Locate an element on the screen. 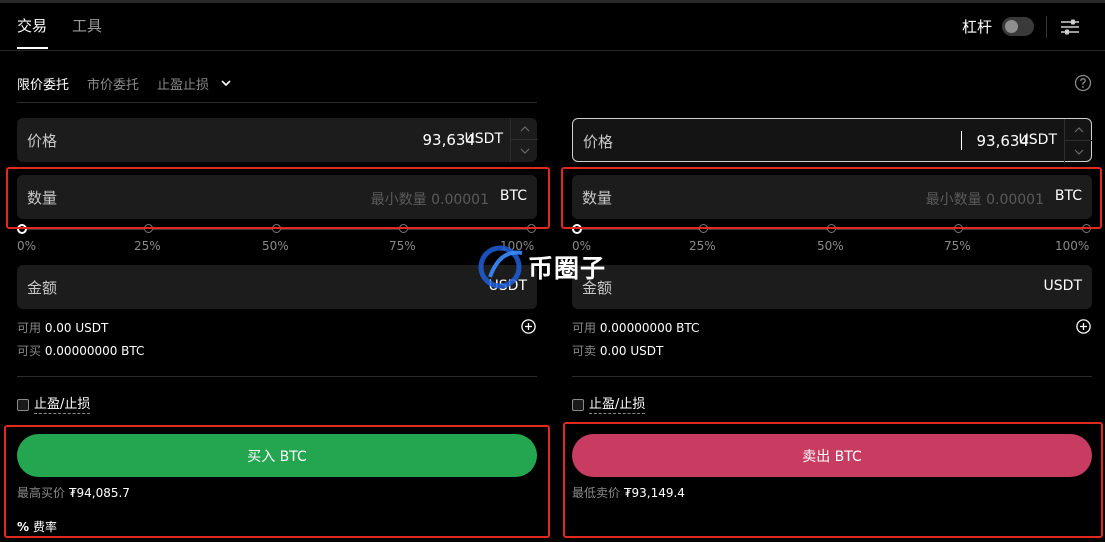 The image size is (1105, 542). sell-tpsl-checkbox is located at coordinates (578, 405).